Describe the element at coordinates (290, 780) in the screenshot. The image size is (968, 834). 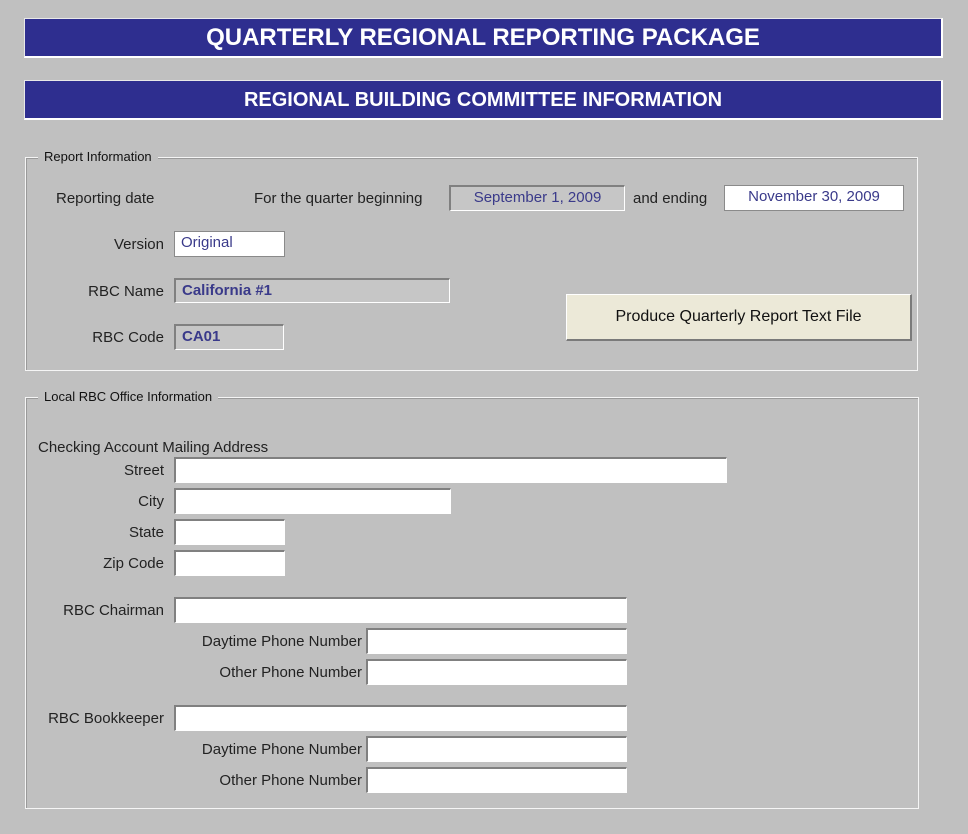
I see `bookkeeper-other-phone-label: Other Phone Number` at that location.